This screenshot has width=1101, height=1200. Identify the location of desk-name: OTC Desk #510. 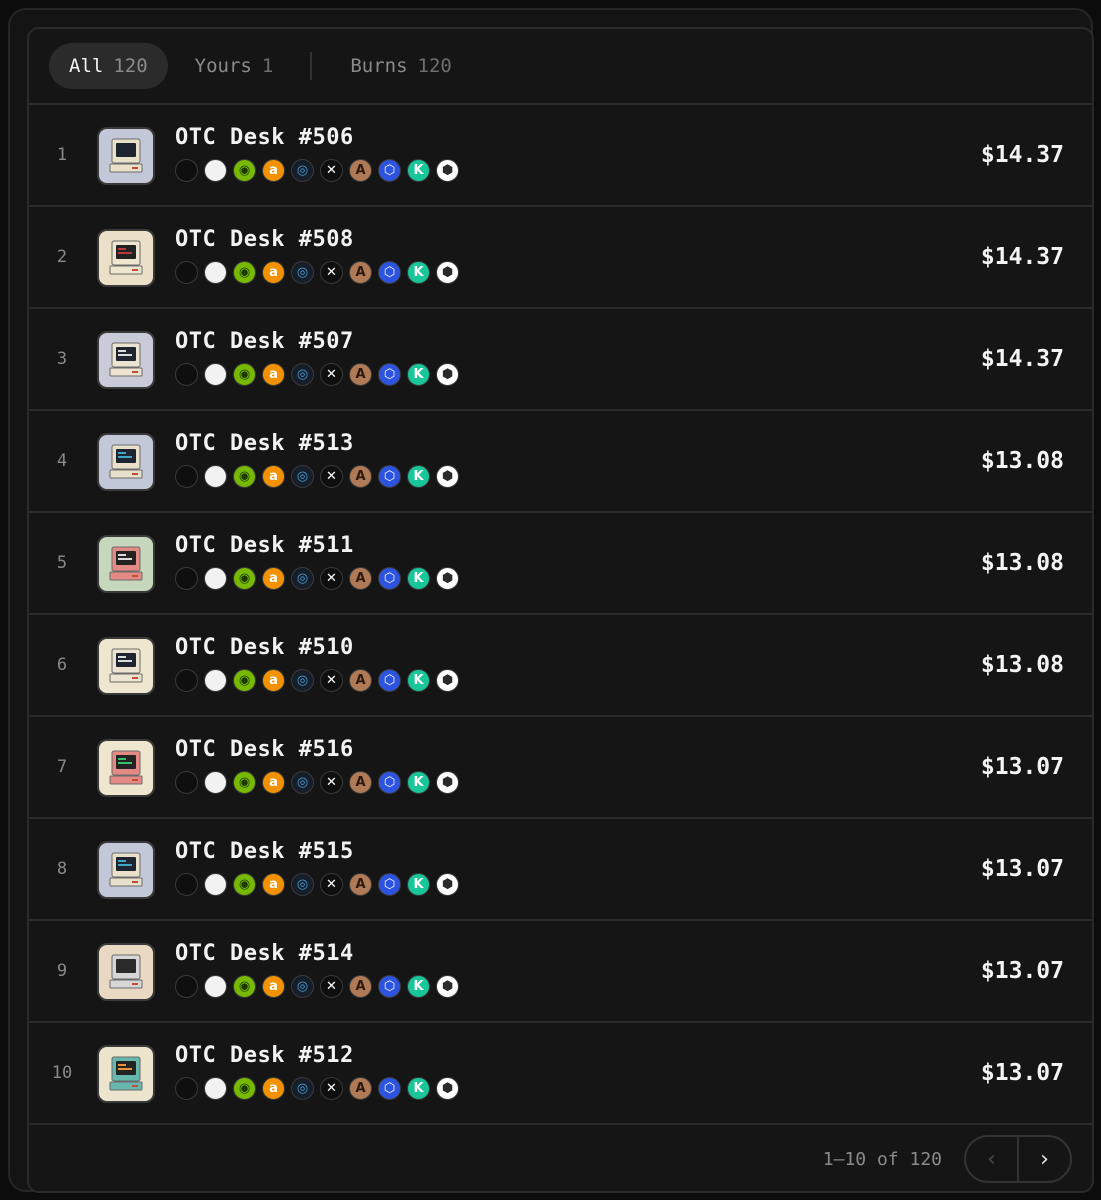
(264, 647).